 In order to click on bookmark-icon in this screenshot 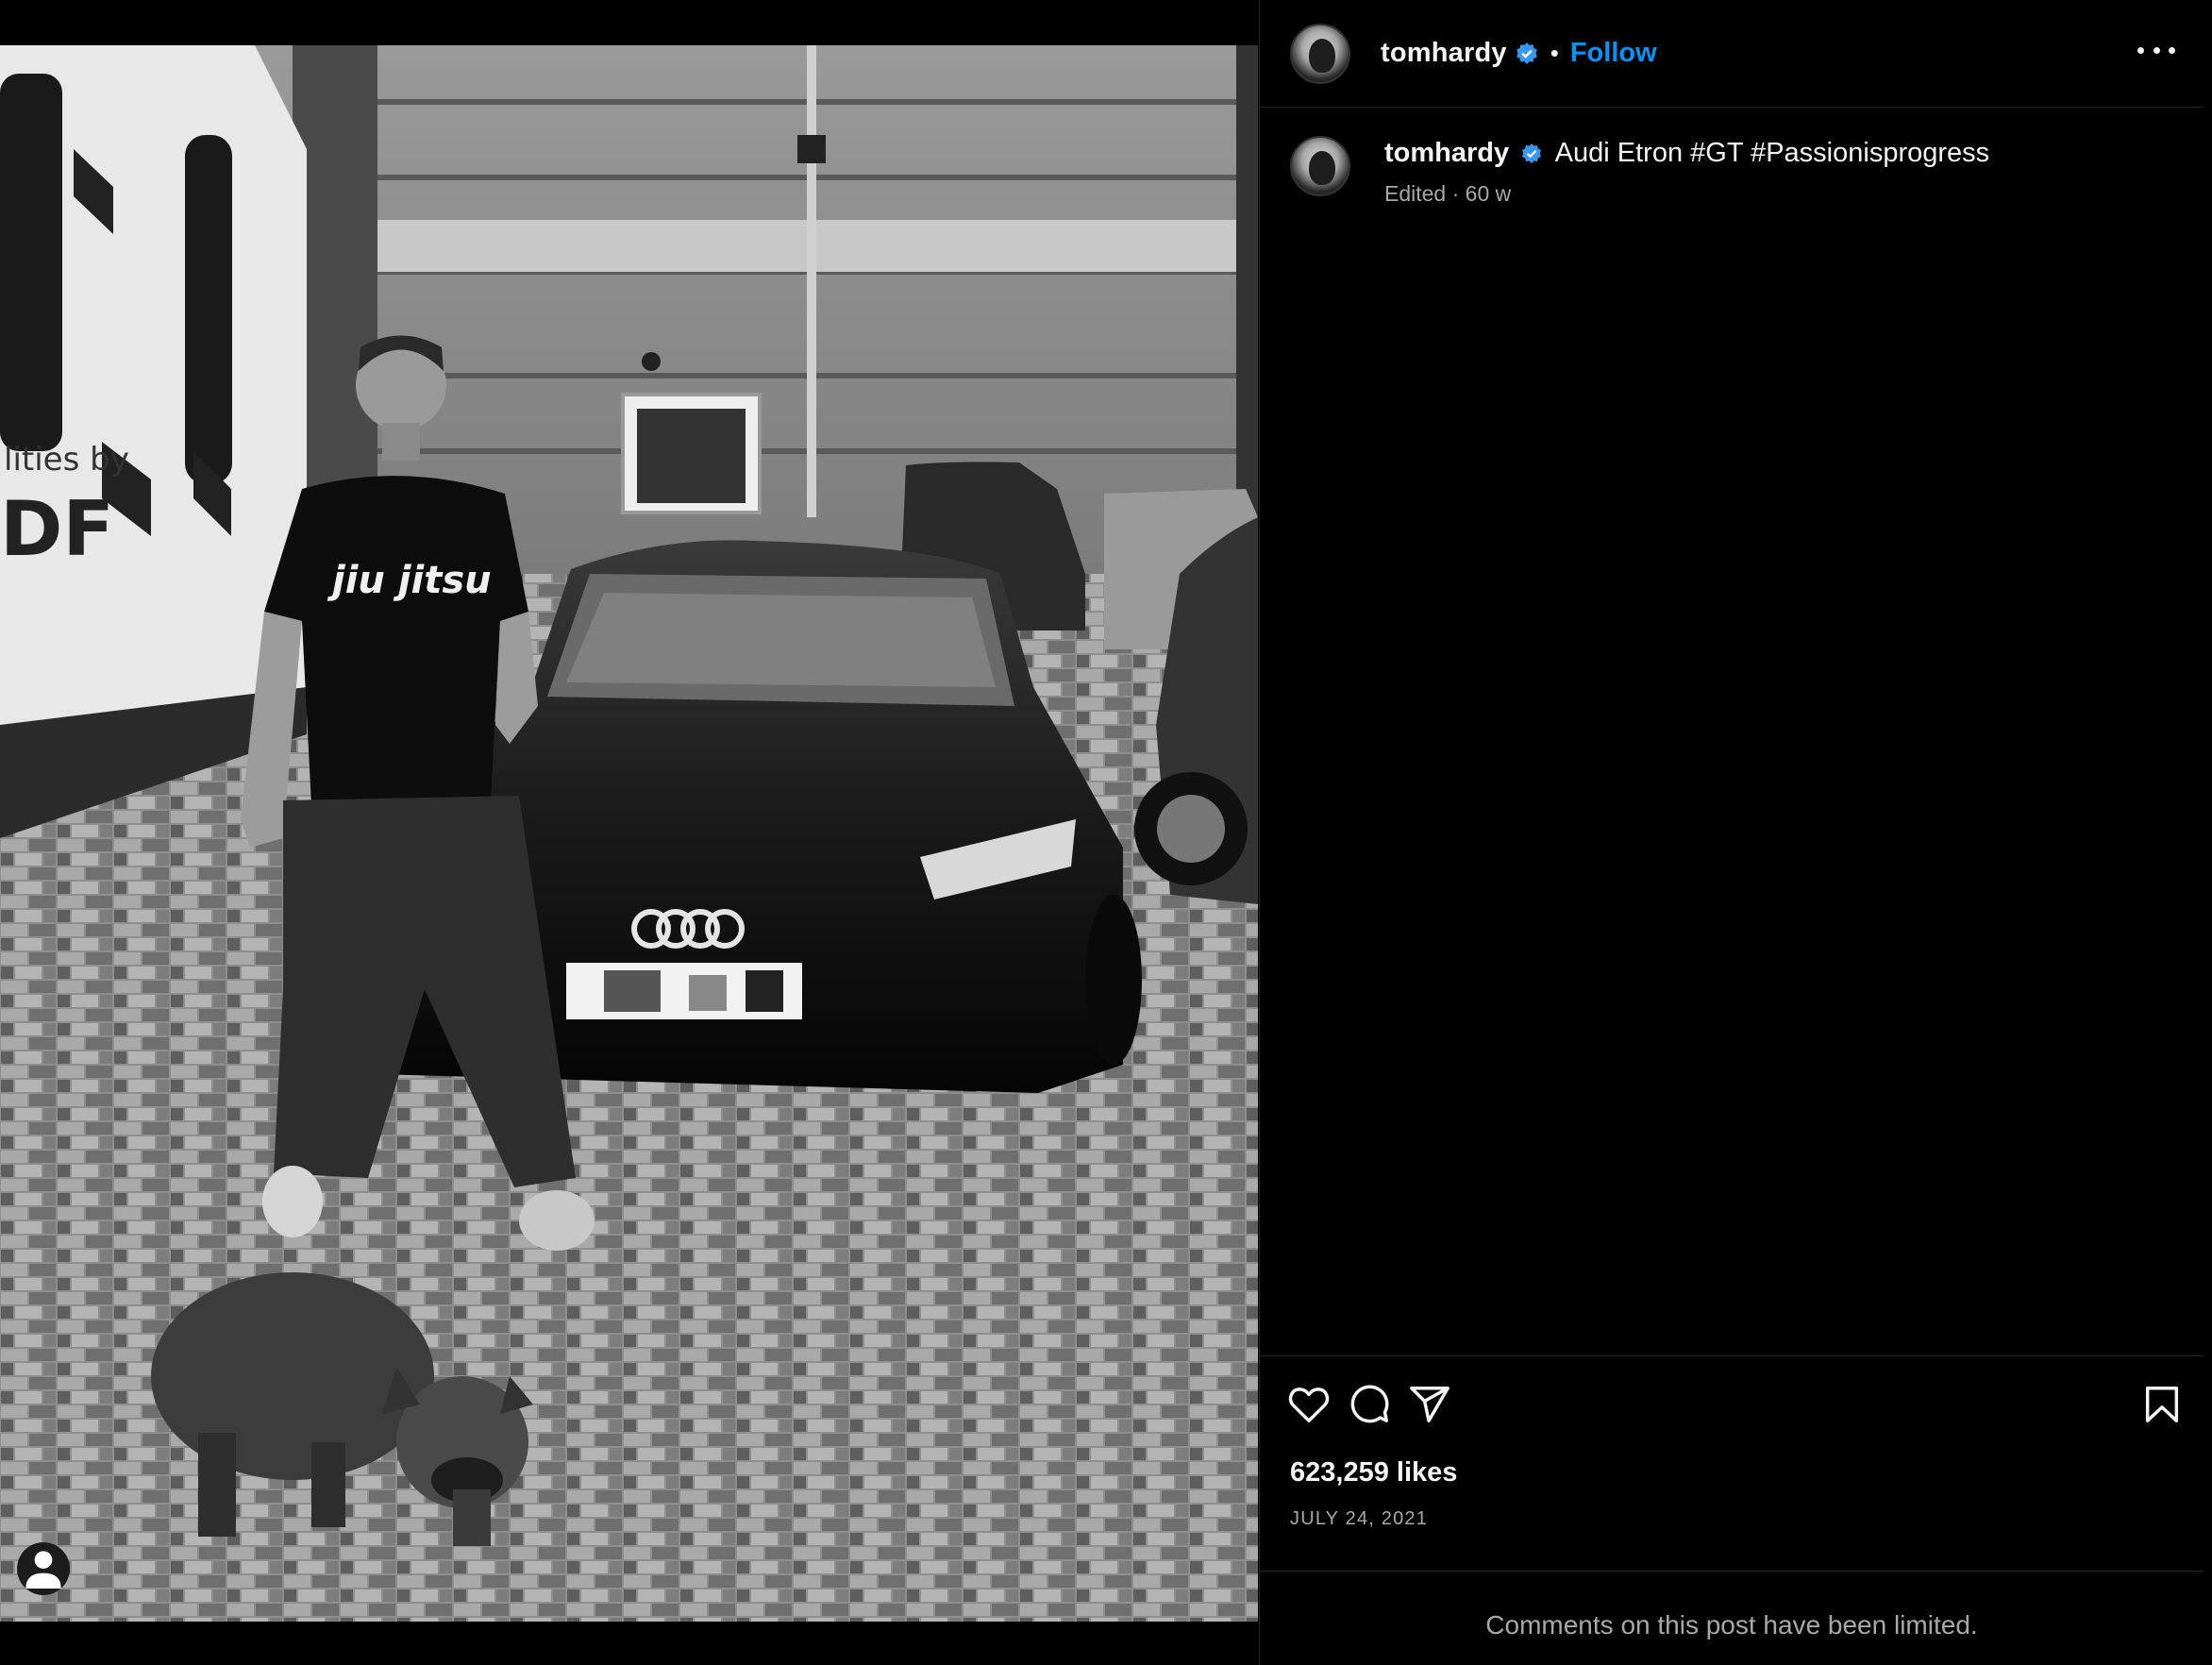, I will do `click(2162, 1404)`.